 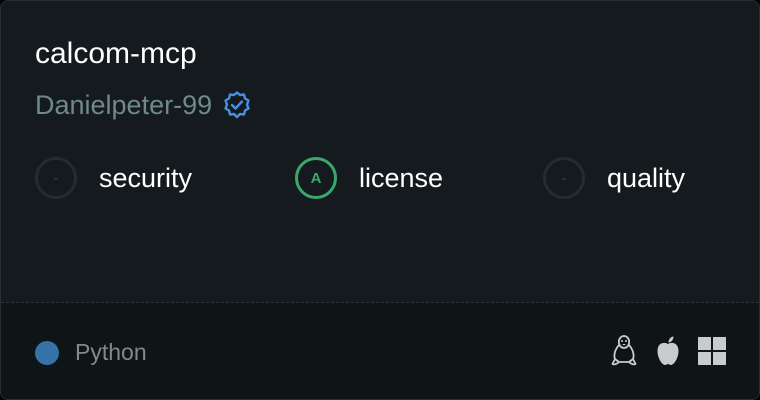 What do you see at coordinates (624, 351) in the screenshot?
I see `linux-icon` at bounding box center [624, 351].